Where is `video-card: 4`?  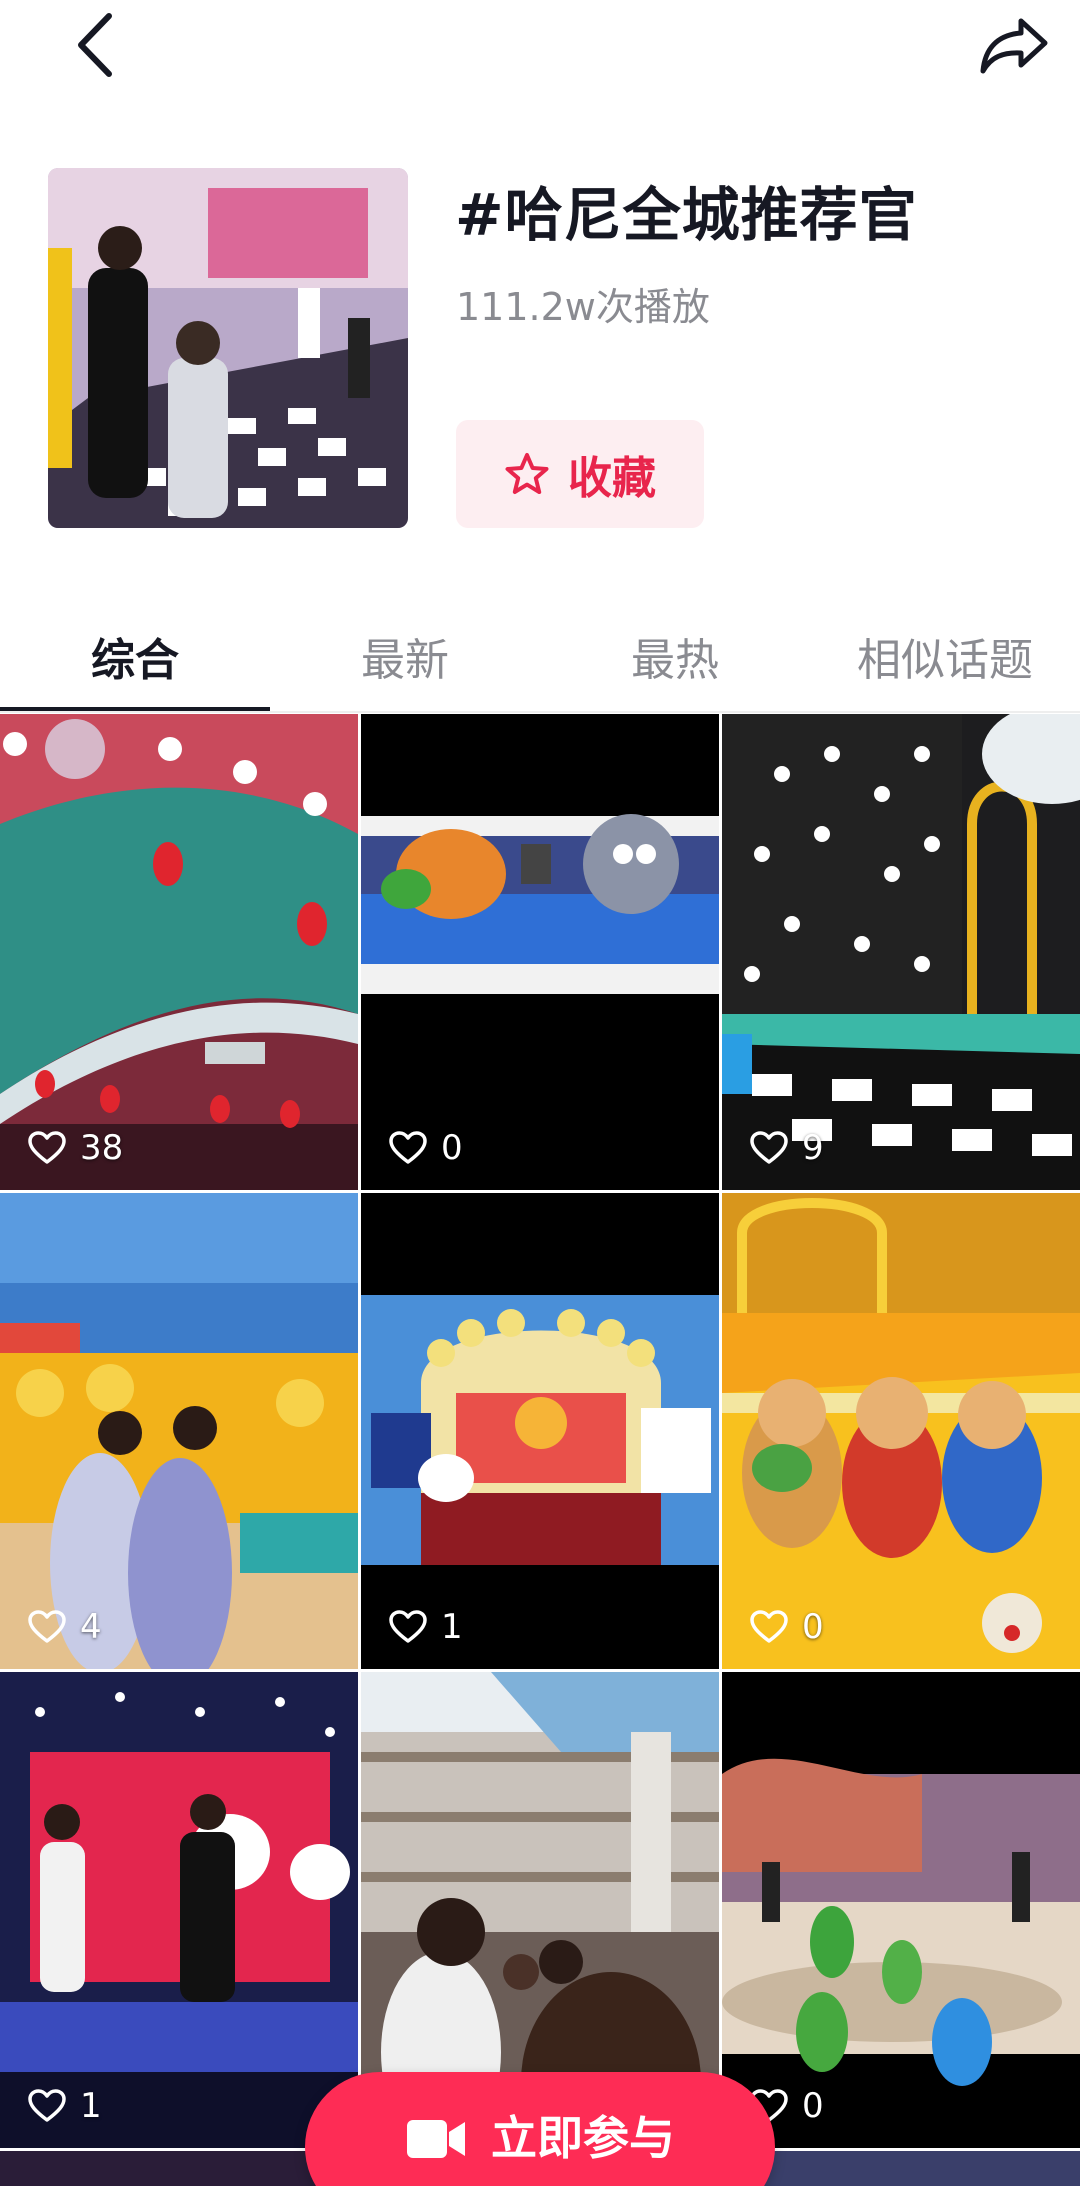 video-card: 4 is located at coordinates (179, 1431).